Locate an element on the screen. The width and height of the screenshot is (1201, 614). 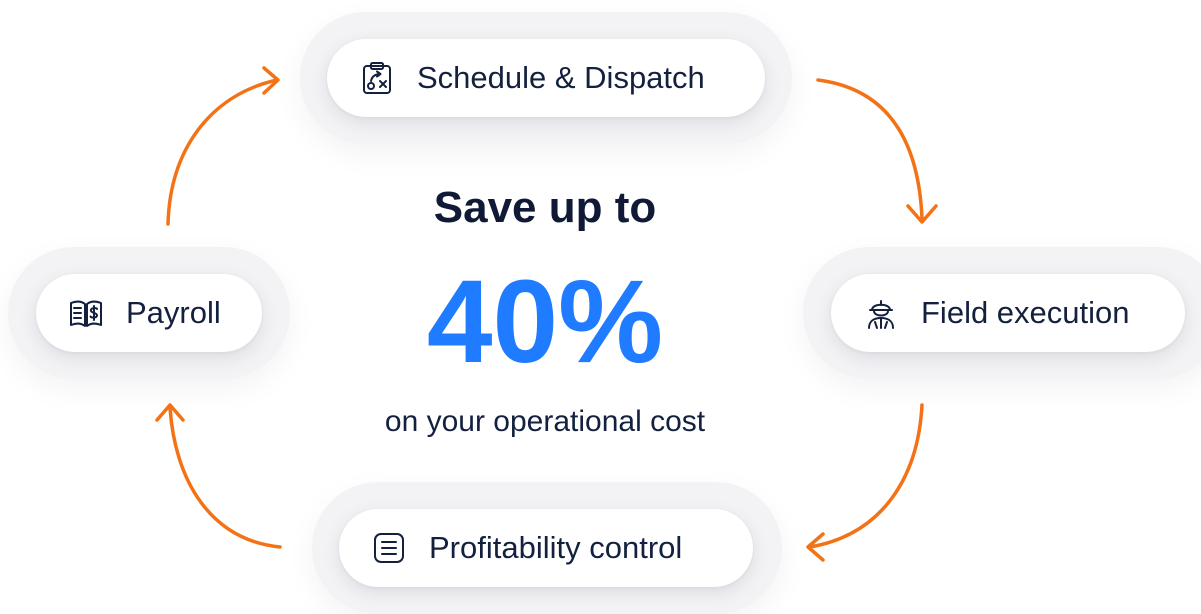
list-document-icon is located at coordinates (389, 548).